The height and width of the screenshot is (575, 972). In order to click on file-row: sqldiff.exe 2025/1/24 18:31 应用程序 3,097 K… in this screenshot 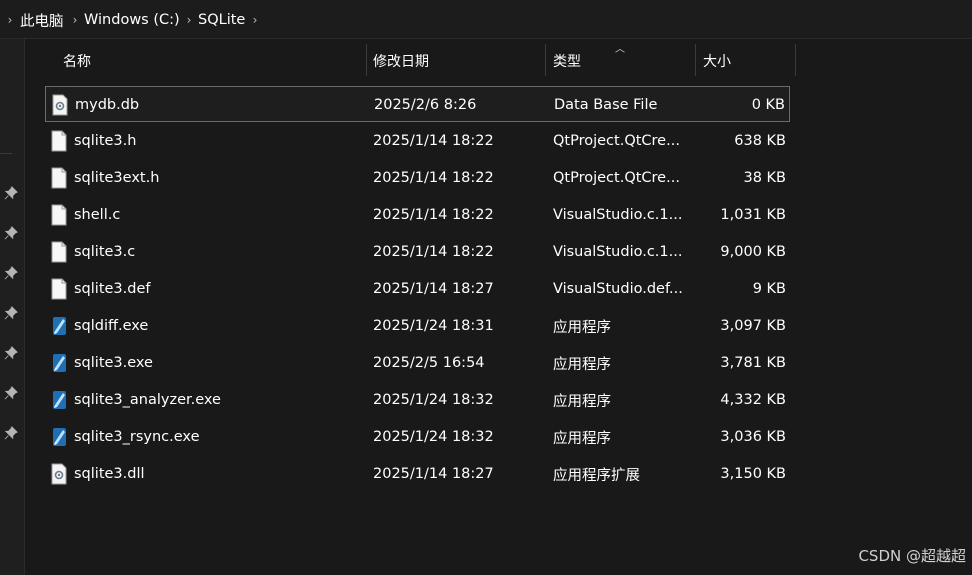, I will do `click(417, 326)`.